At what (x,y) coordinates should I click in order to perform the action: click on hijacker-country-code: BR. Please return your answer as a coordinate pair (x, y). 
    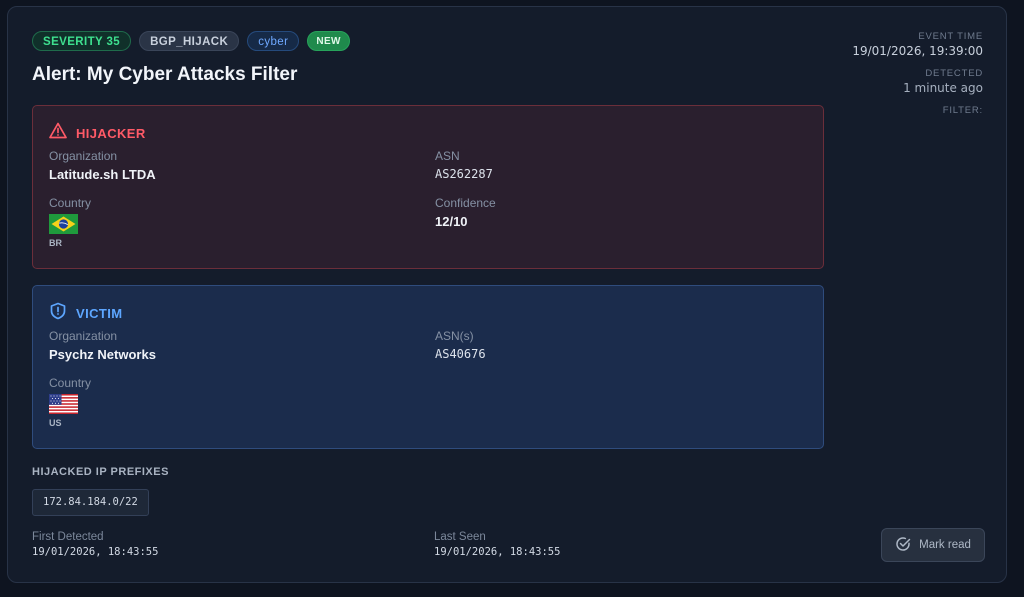
    Looking at the image, I should click on (55, 243).